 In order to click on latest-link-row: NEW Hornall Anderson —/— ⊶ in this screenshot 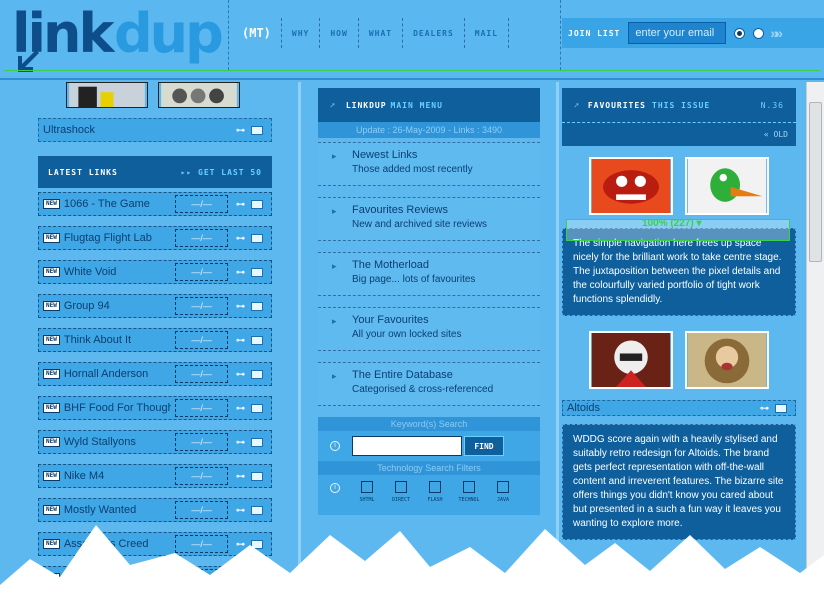, I will do `click(155, 374)`.